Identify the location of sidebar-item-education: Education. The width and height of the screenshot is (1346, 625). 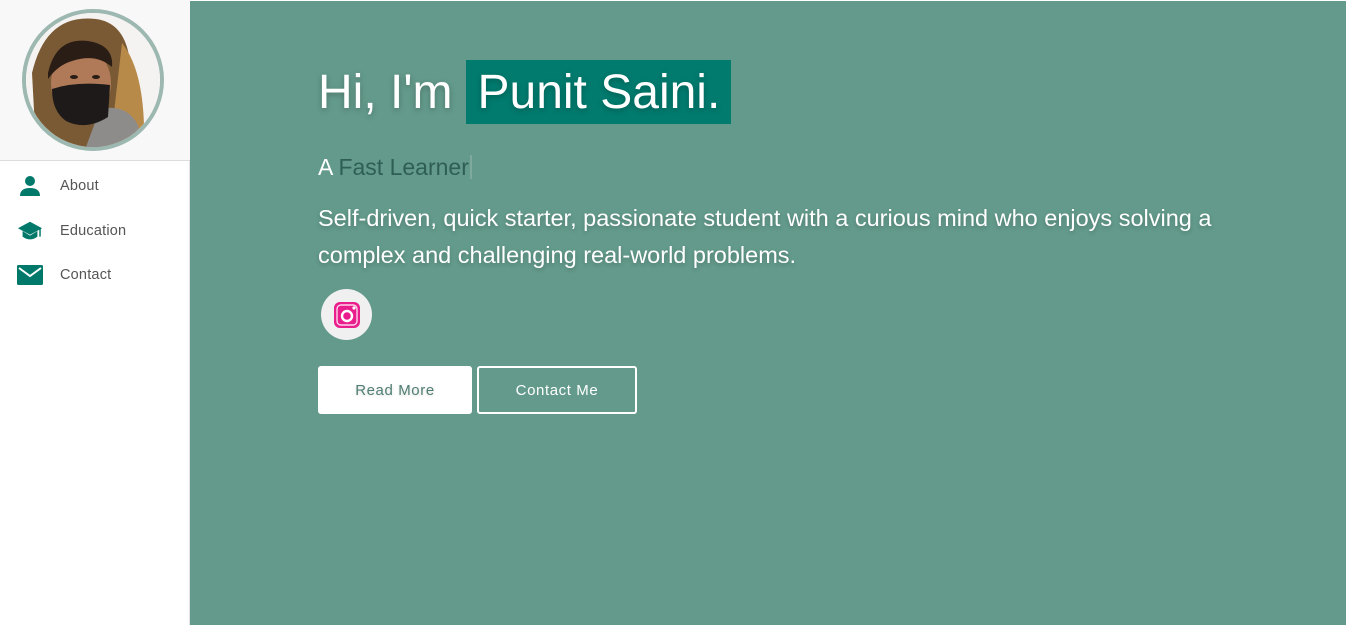
(95, 231).